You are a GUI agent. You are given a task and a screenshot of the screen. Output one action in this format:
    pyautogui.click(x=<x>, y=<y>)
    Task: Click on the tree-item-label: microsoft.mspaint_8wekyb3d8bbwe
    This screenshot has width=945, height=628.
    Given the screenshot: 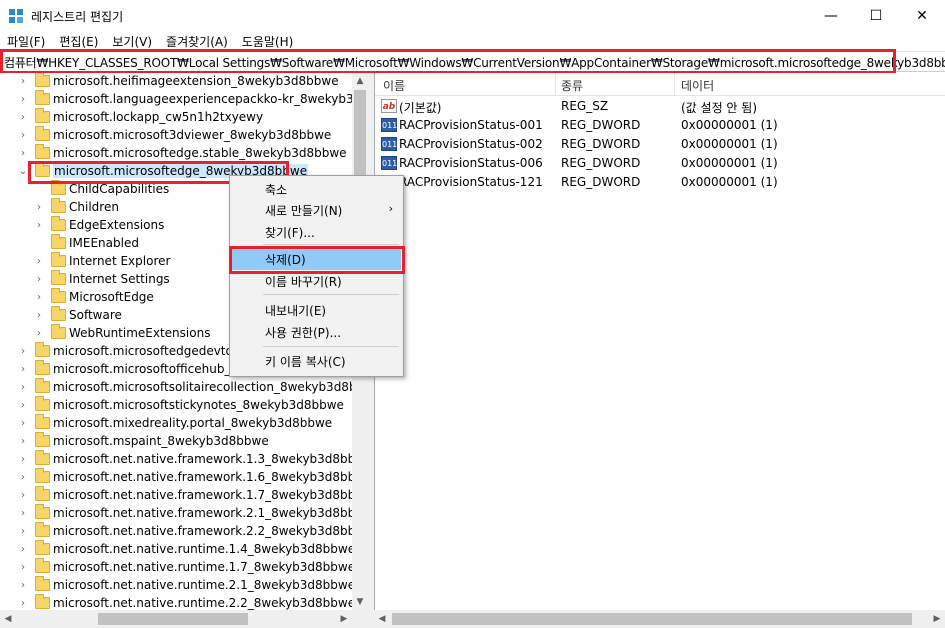 What is the action you would take?
    pyautogui.click(x=161, y=441)
    